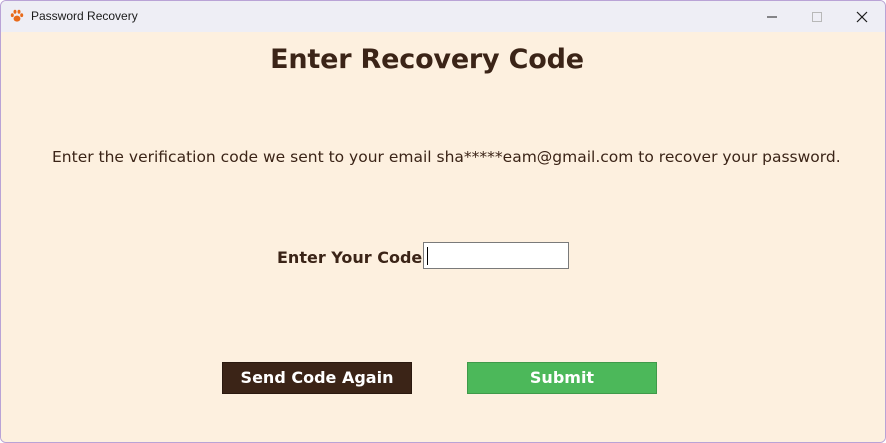 This screenshot has height=443, width=886. I want to click on send-code-again-button: Send Code Again, so click(317, 378).